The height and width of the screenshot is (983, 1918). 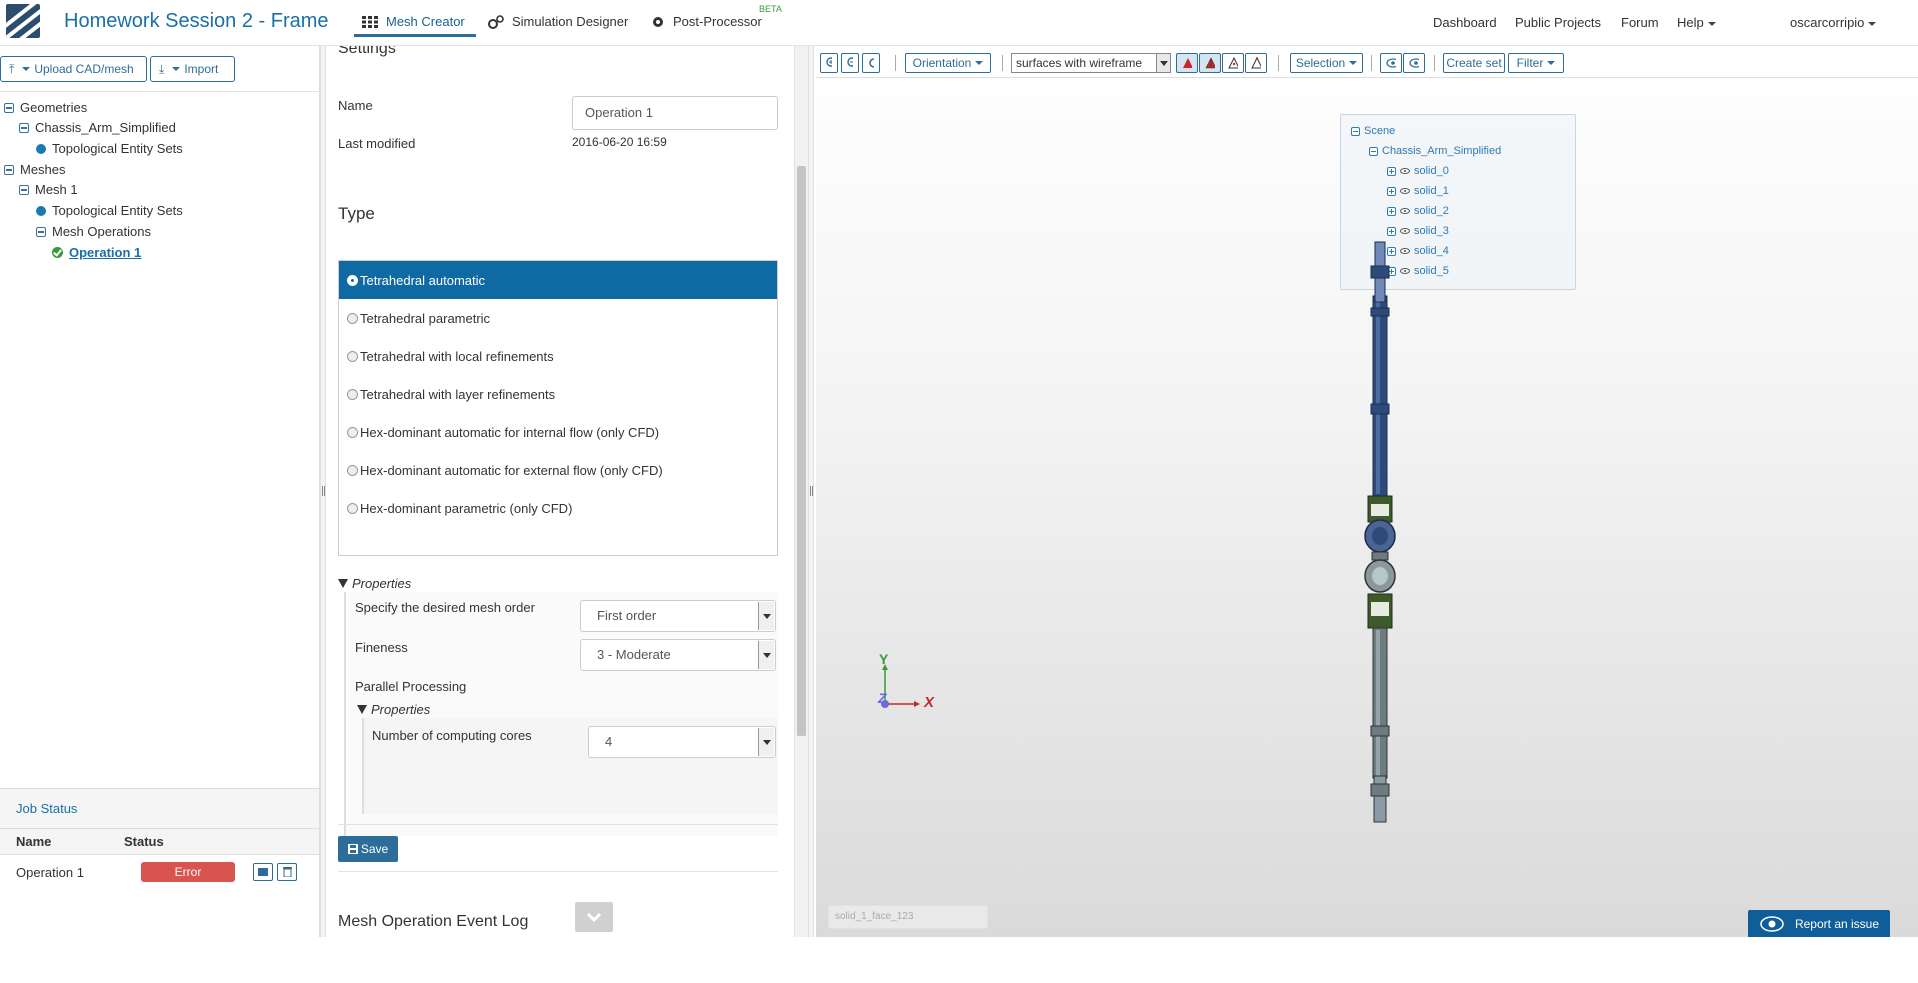 What do you see at coordinates (678, 655) in the screenshot?
I see `fineness-select: 3 - Moderate` at bounding box center [678, 655].